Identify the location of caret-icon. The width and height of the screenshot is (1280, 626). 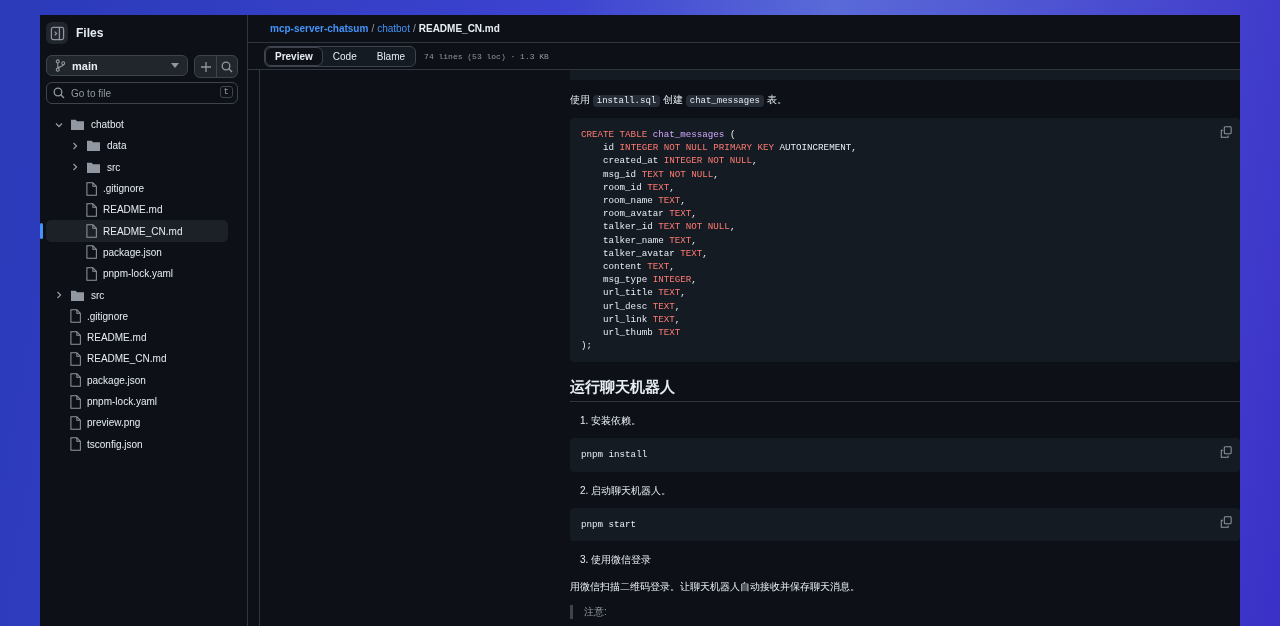
(175, 65).